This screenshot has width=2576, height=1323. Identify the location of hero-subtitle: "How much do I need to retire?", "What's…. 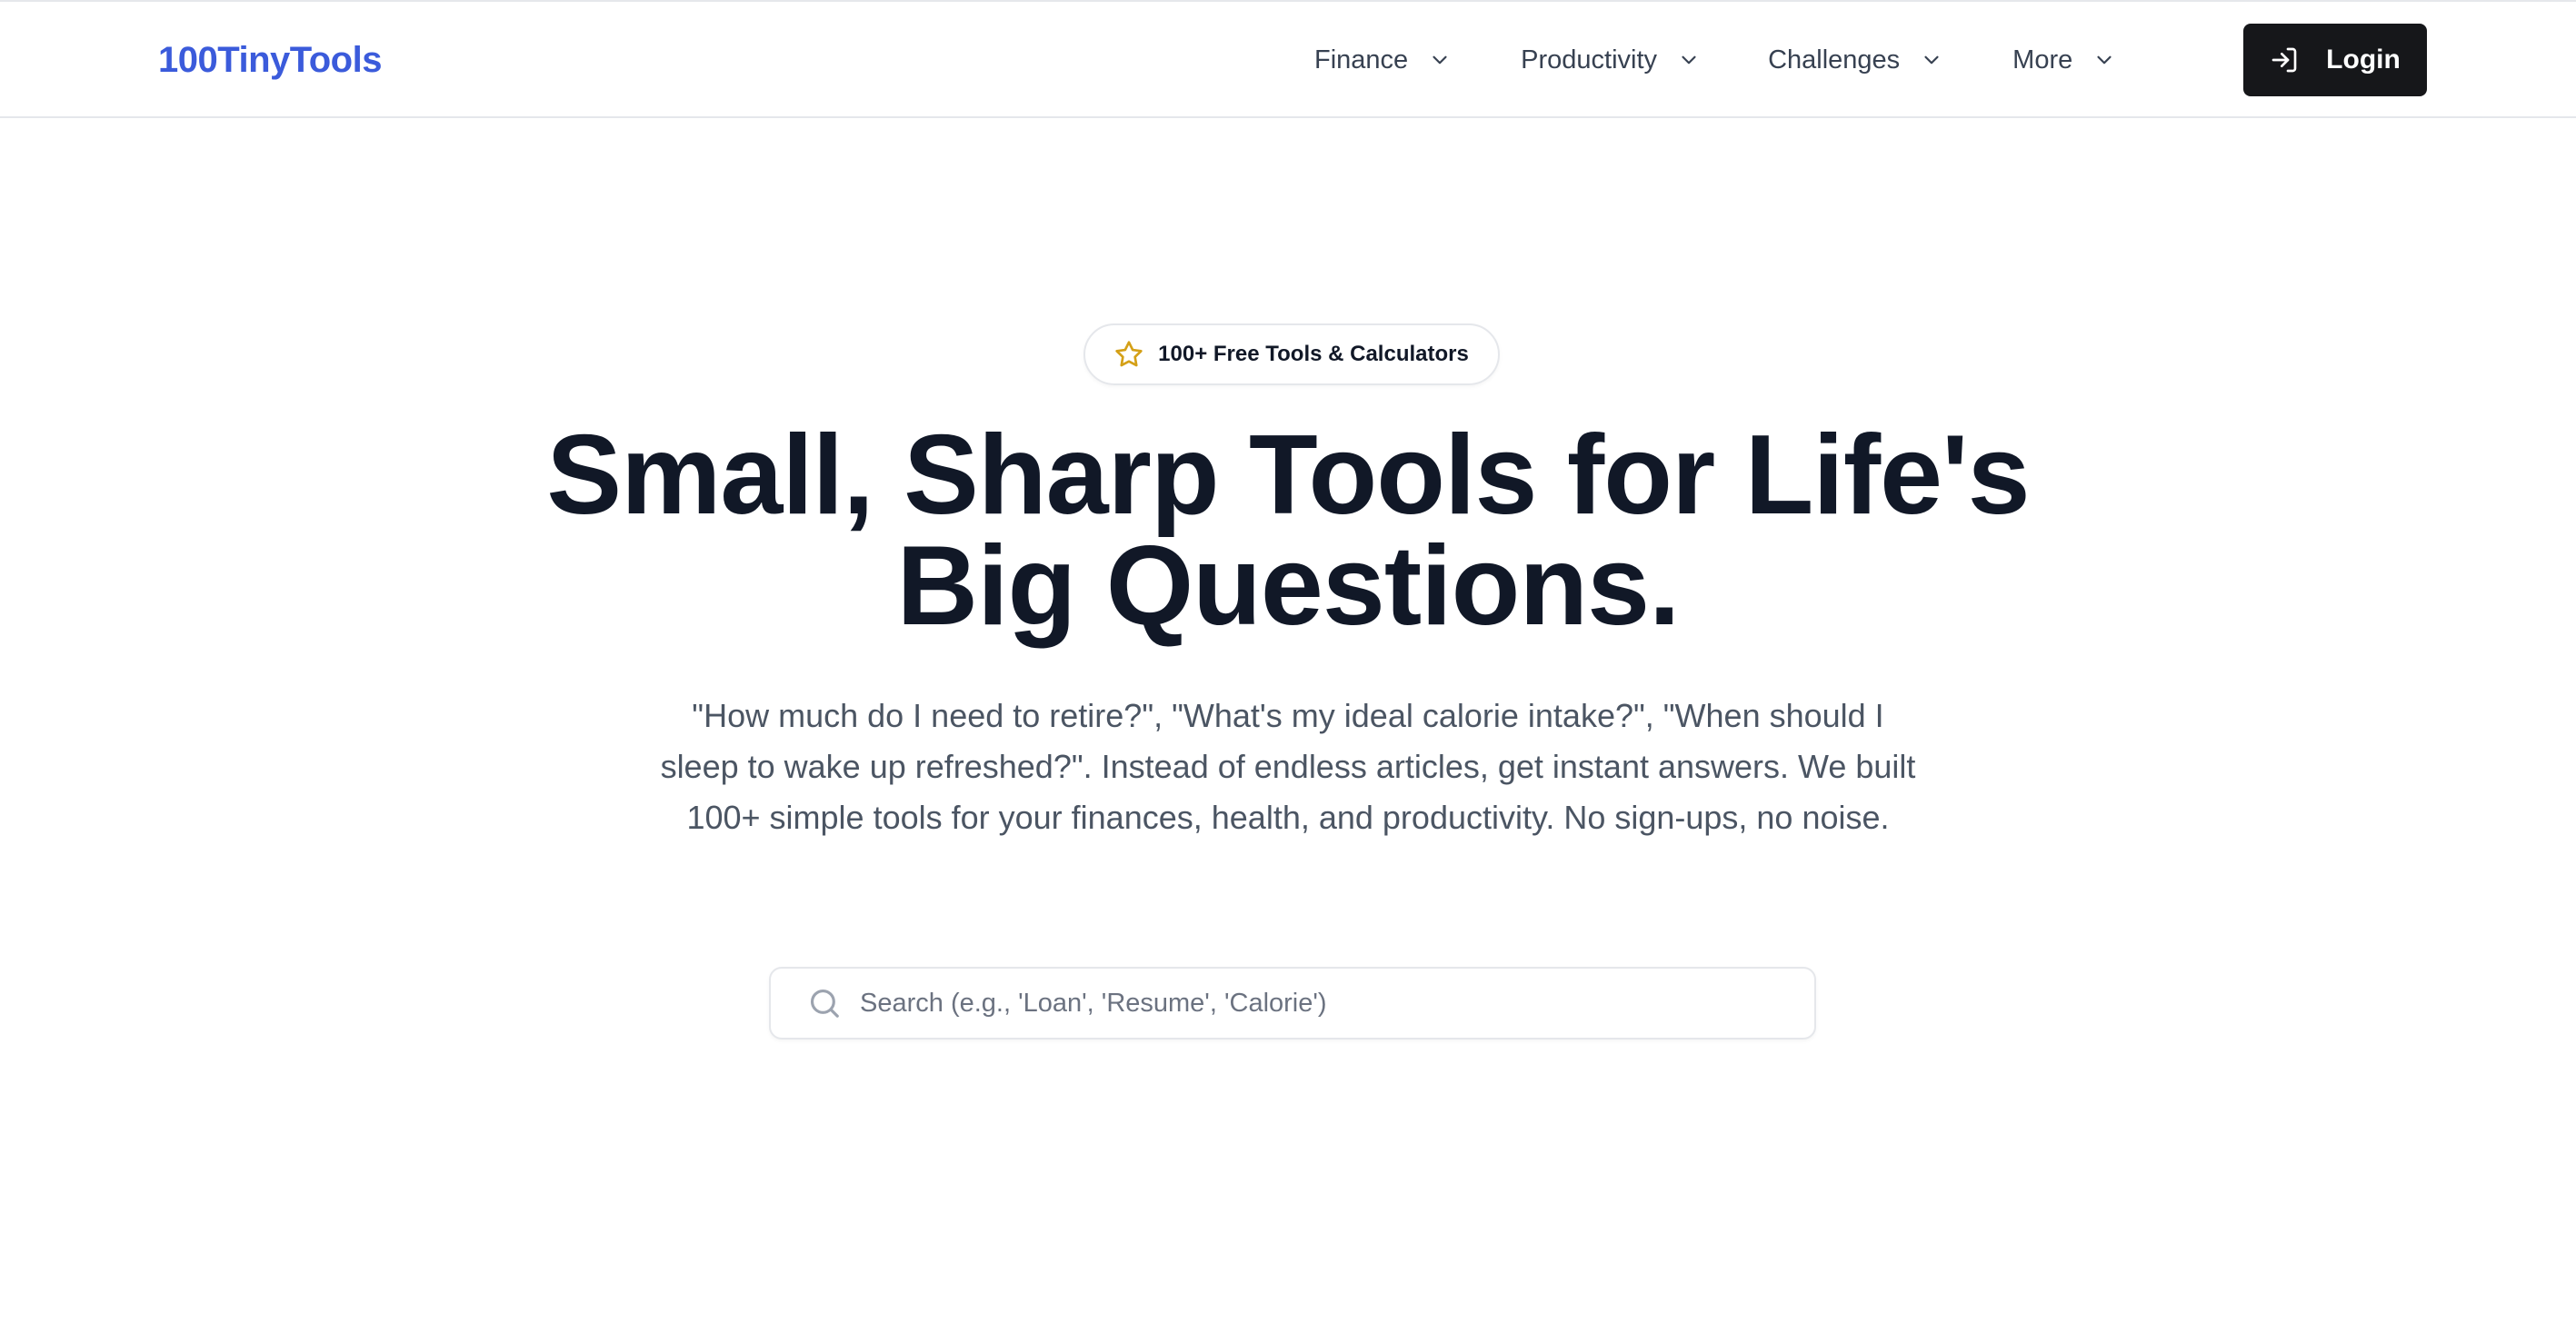
(1288, 766).